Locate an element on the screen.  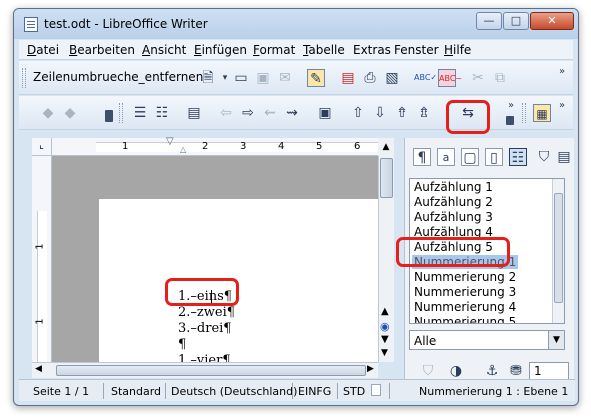
promote-right-icon: ⇨ is located at coordinates (248, 113).